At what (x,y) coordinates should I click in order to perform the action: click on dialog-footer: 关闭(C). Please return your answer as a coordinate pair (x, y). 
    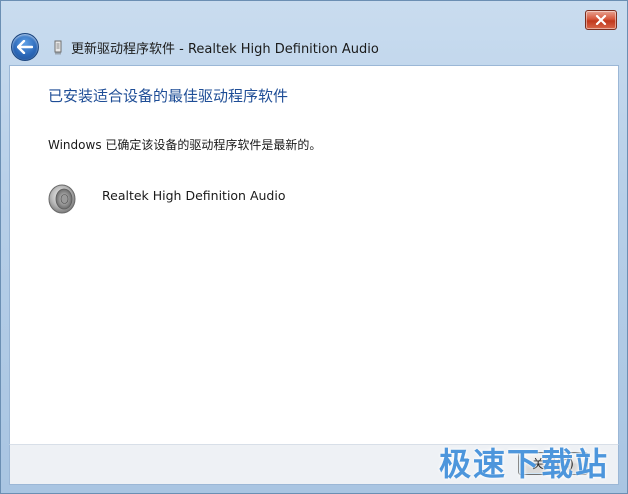
    Looking at the image, I should click on (314, 464).